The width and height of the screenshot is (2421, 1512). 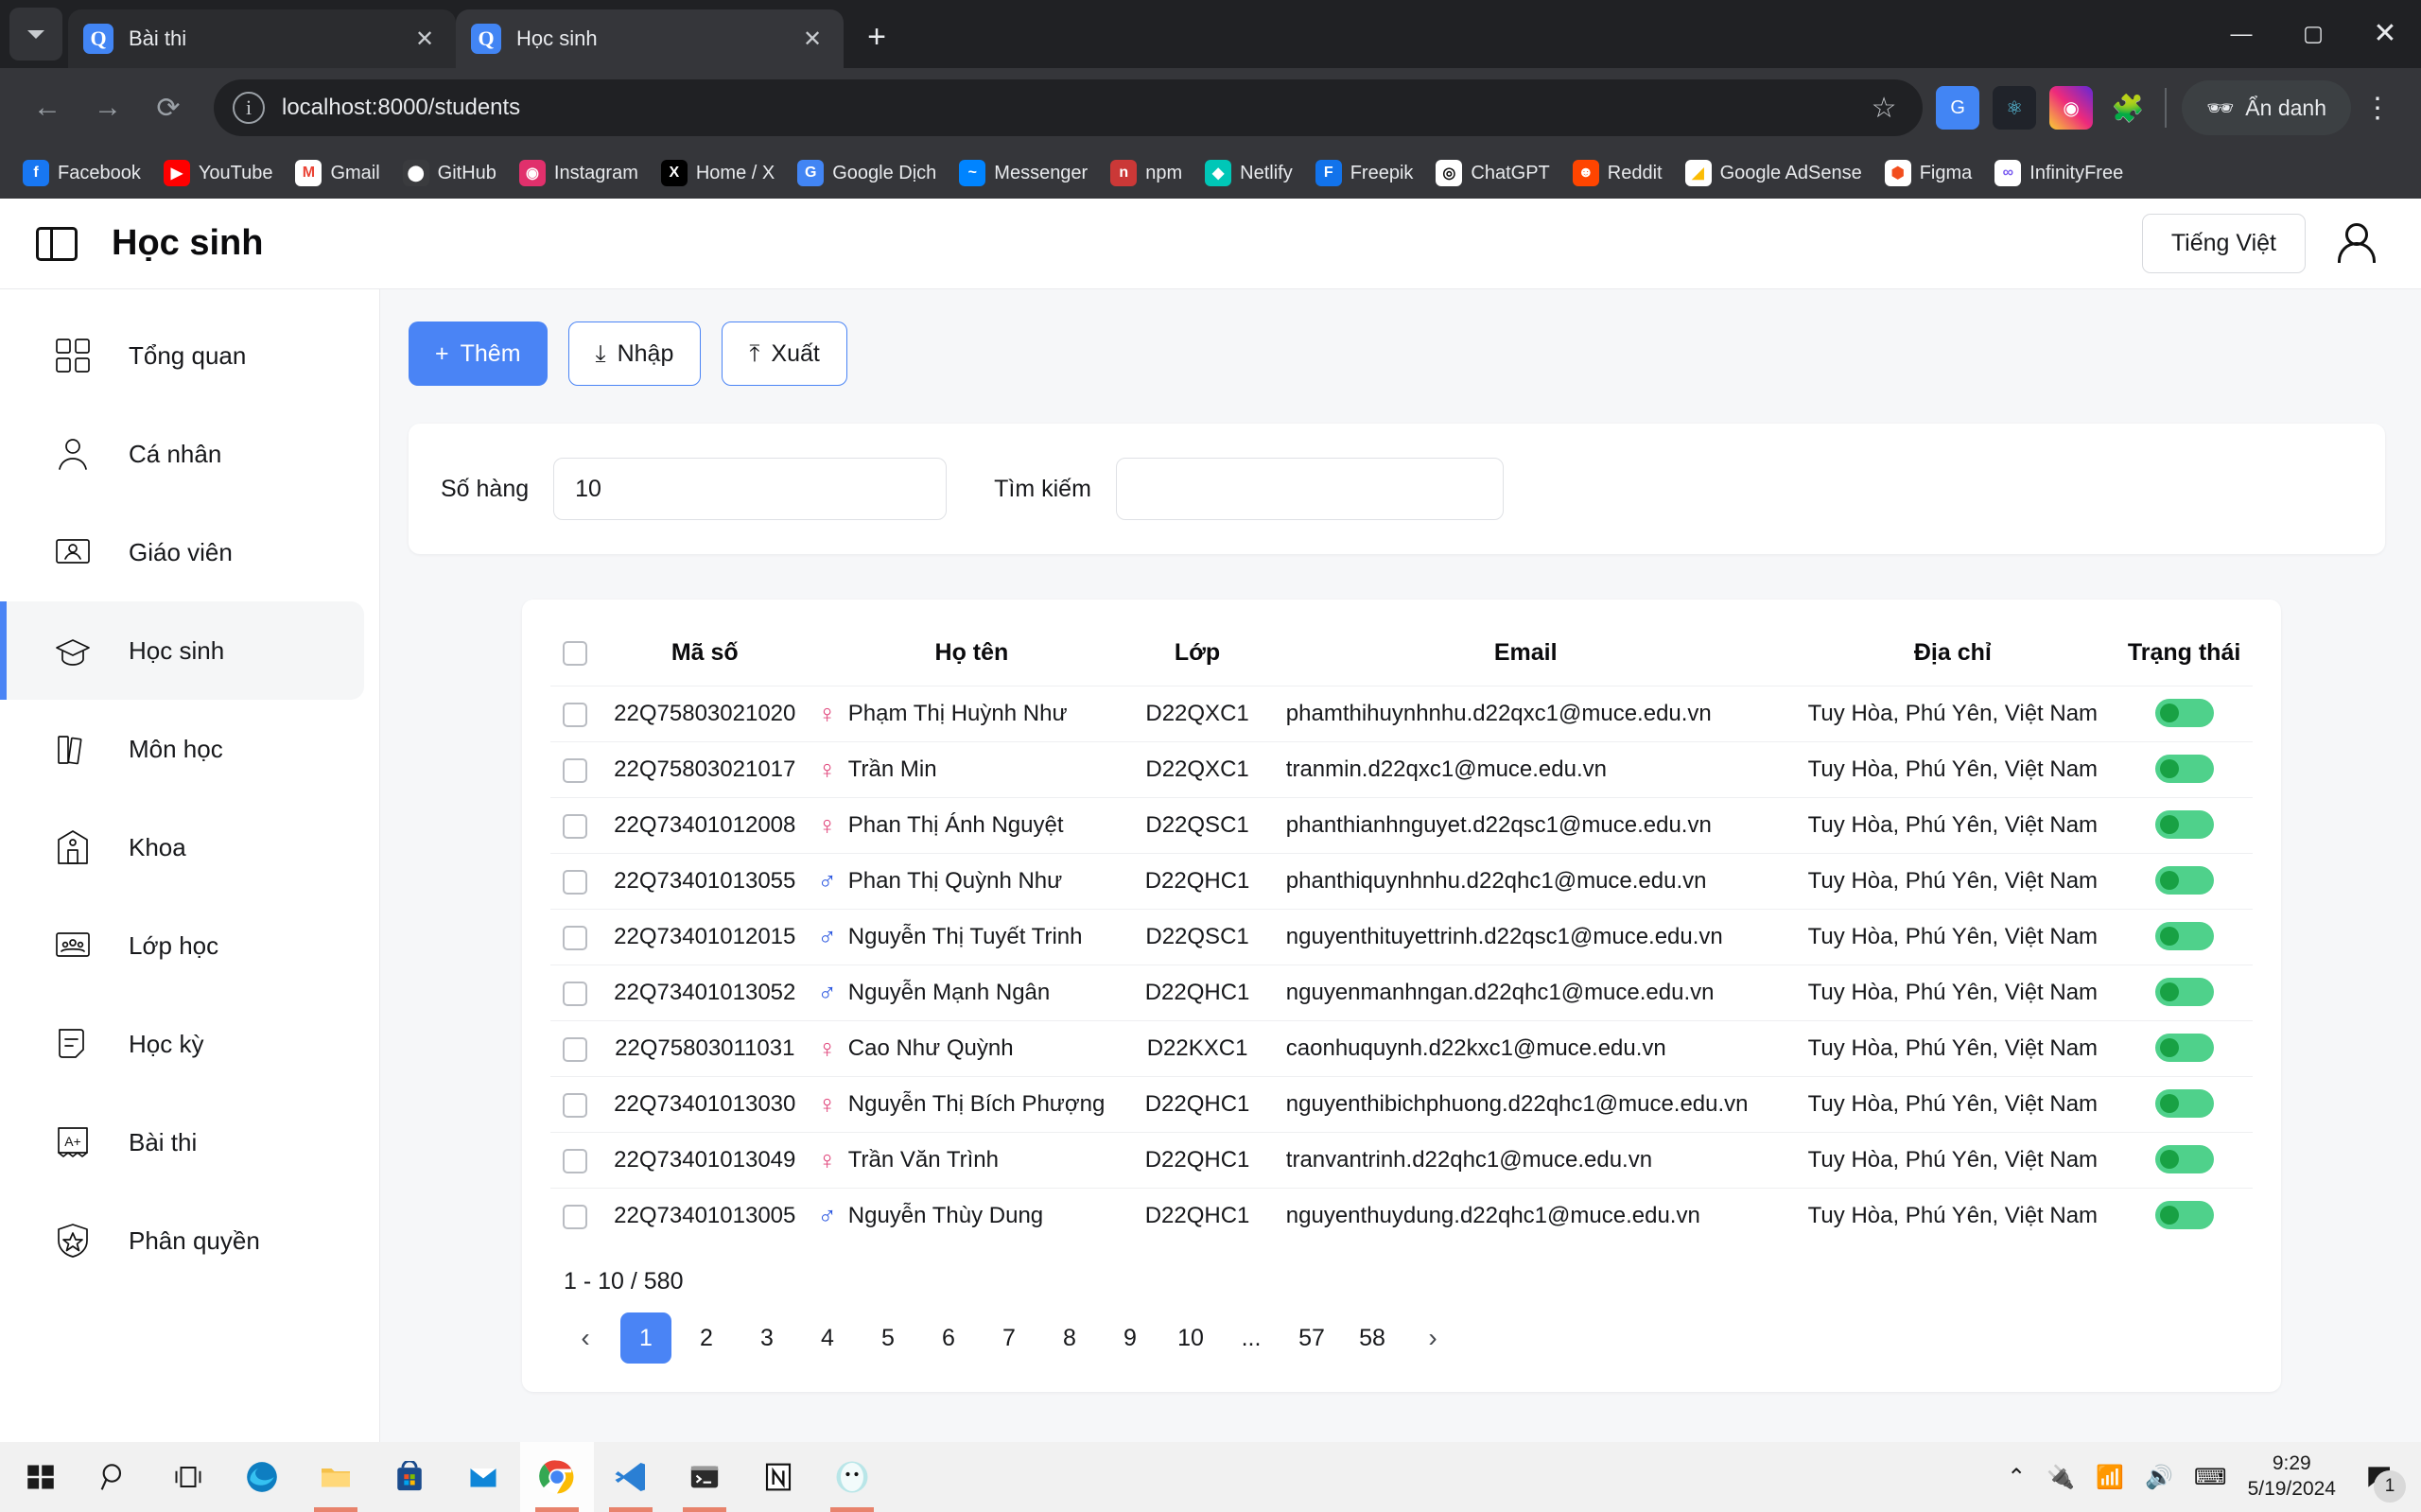 I want to click on sidebar-item-8: Học kỳ, so click(x=189, y=1044).